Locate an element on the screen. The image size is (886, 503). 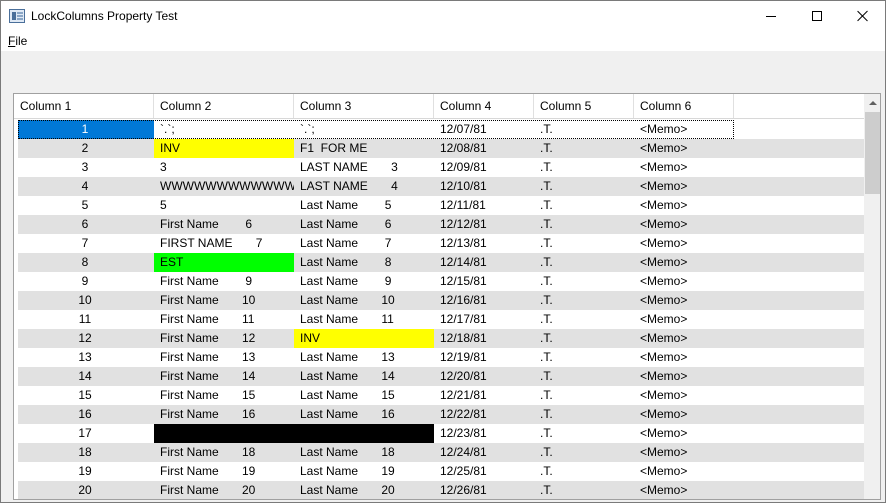
column-header-3: Column 3 is located at coordinates (364, 106).